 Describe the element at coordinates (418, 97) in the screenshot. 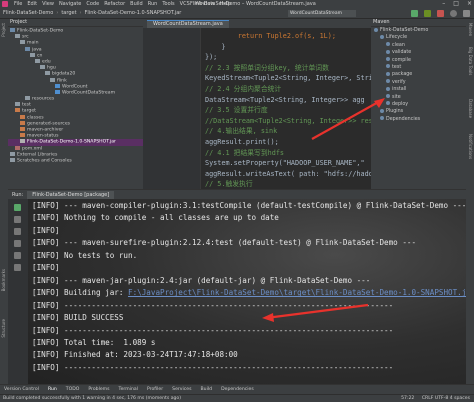

I see `maven-item-site: site` at that location.